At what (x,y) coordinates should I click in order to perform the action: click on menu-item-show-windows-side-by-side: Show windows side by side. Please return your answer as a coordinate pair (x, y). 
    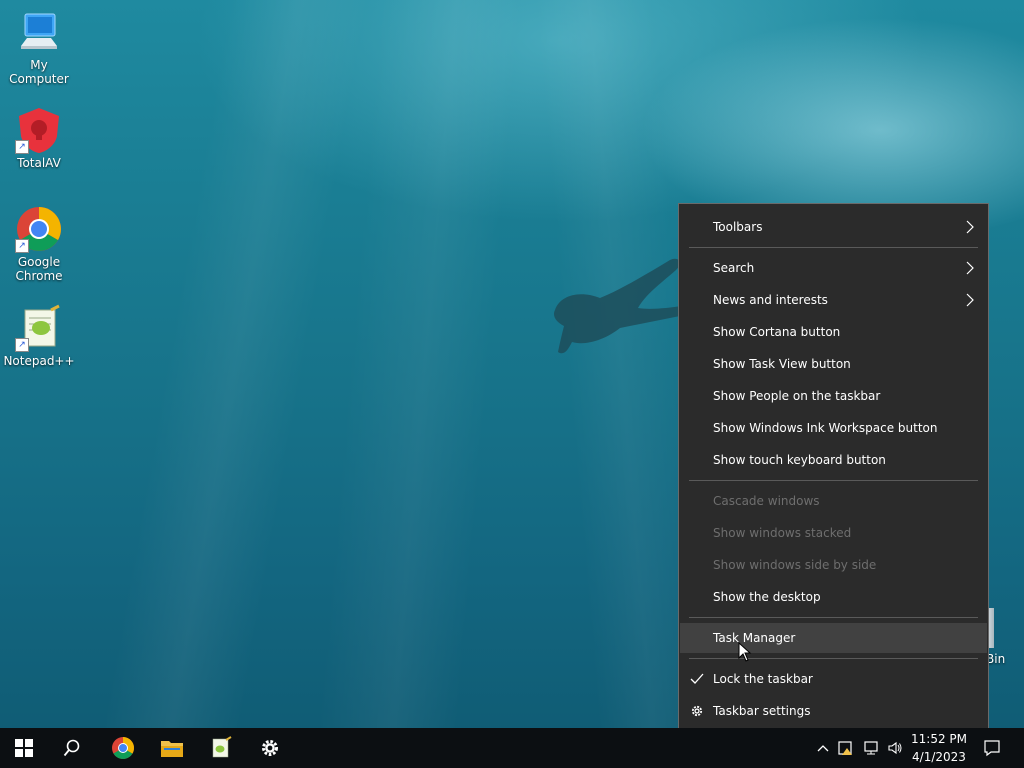
    Looking at the image, I should click on (833, 565).